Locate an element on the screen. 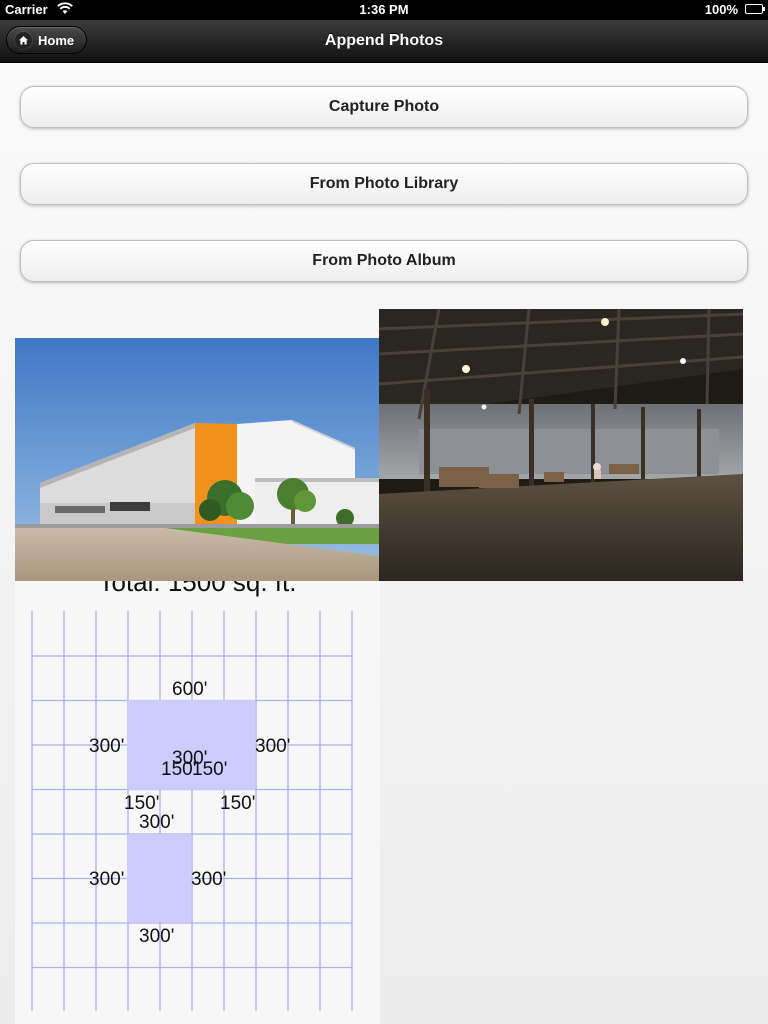 Image resolution: width=768 pixels, height=1024 pixels. plan-label-top: 600' is located at coordinates (189, 689).